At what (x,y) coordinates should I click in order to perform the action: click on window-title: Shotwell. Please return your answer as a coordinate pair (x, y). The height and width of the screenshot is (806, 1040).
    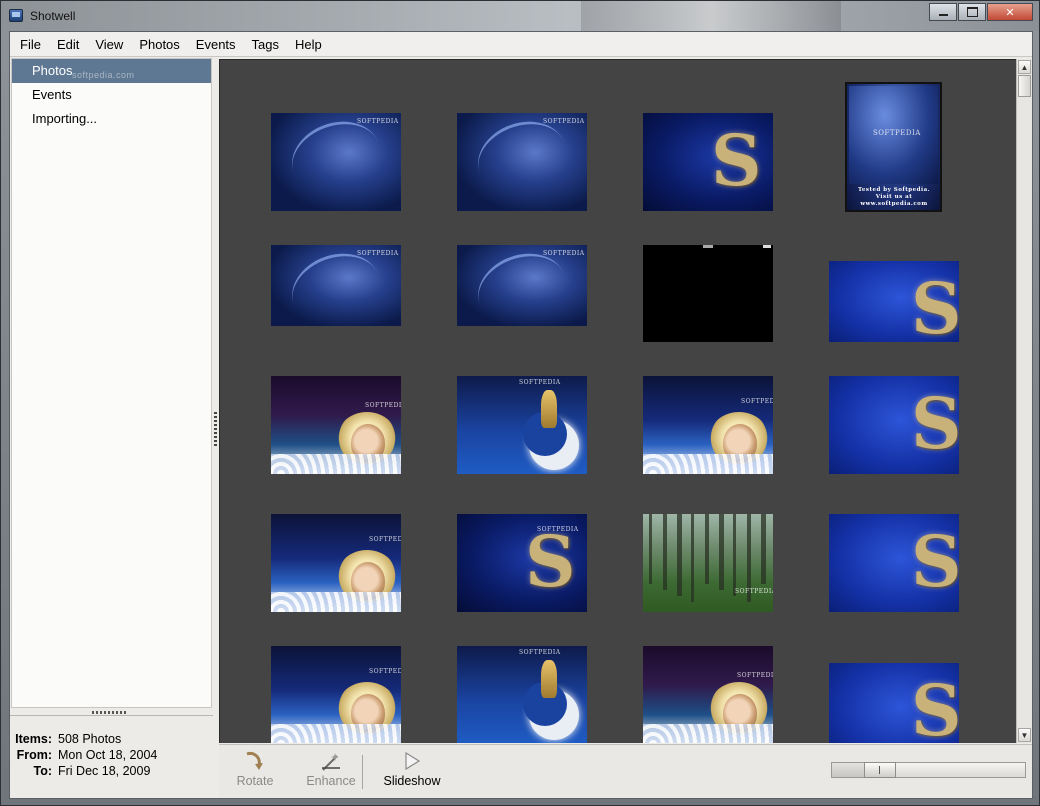
    Looking at the image, I should click on (53, 16).